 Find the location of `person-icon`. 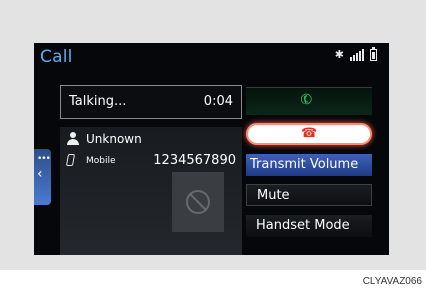

person-icon is located at coordinates (73, 139).